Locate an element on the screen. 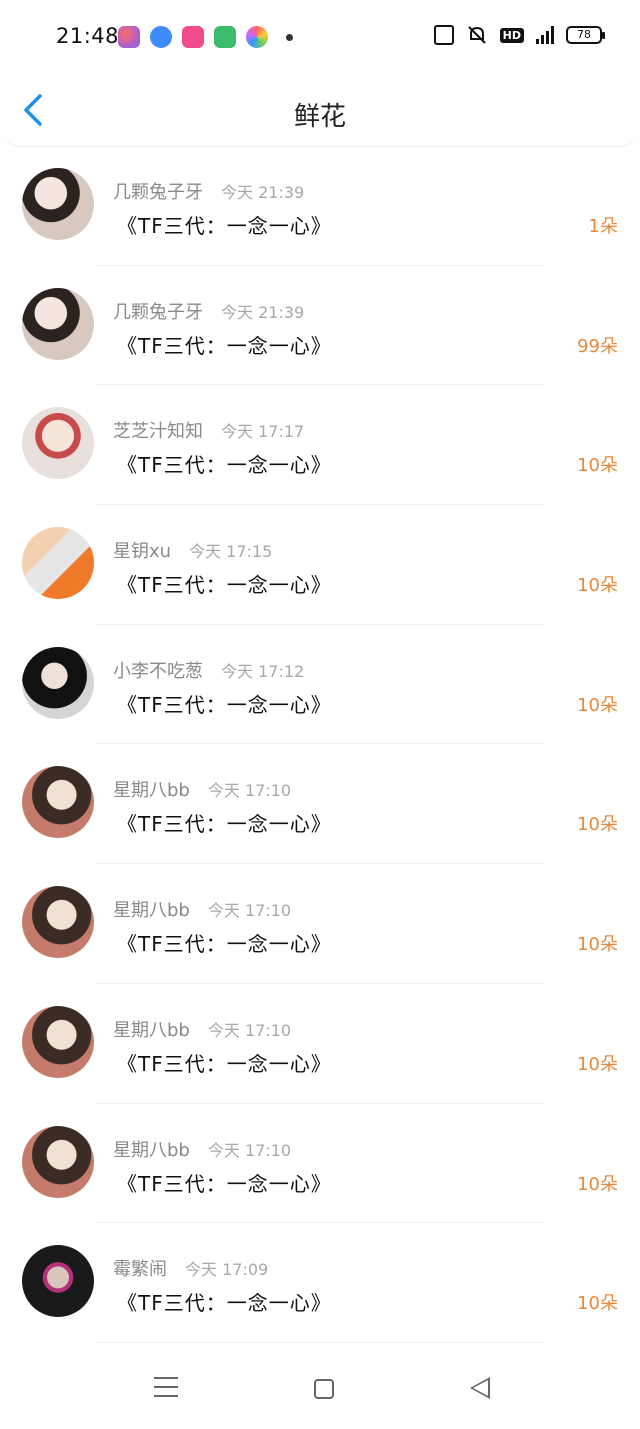  list-item: 霉繁闹 今天 17:09 《TF三代：一念一心》 10朵 is located at coordinates (320, 1283).